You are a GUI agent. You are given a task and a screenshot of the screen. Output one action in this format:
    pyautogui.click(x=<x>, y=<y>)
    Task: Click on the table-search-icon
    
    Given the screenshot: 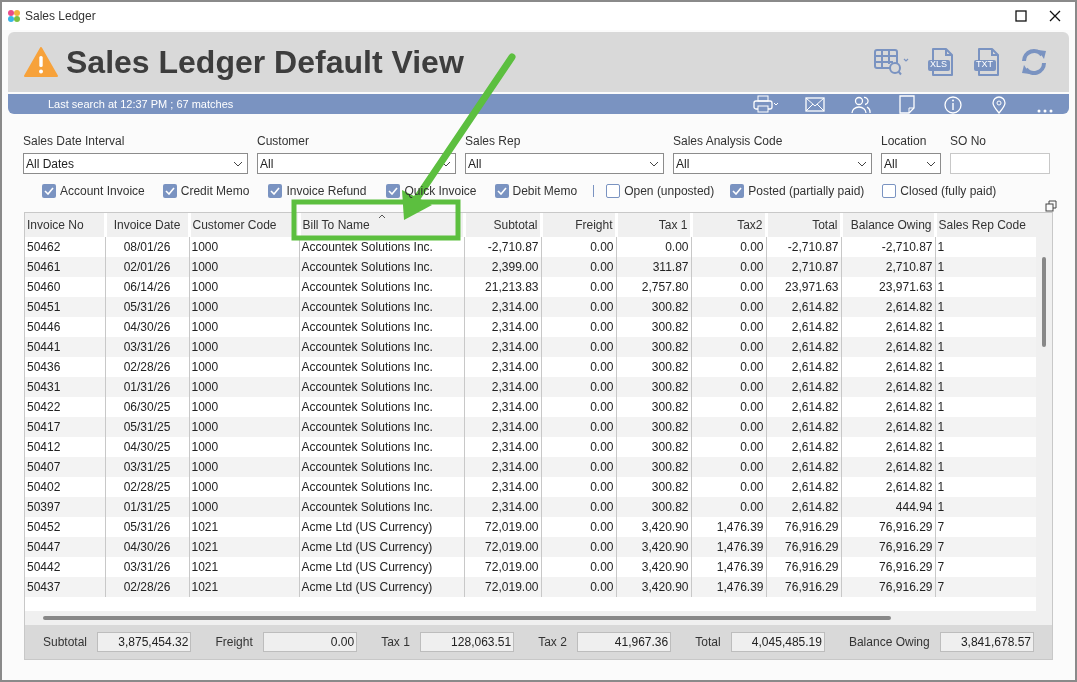 What is the action you would take?
    pyautogui.click(x=891, y=62)
    